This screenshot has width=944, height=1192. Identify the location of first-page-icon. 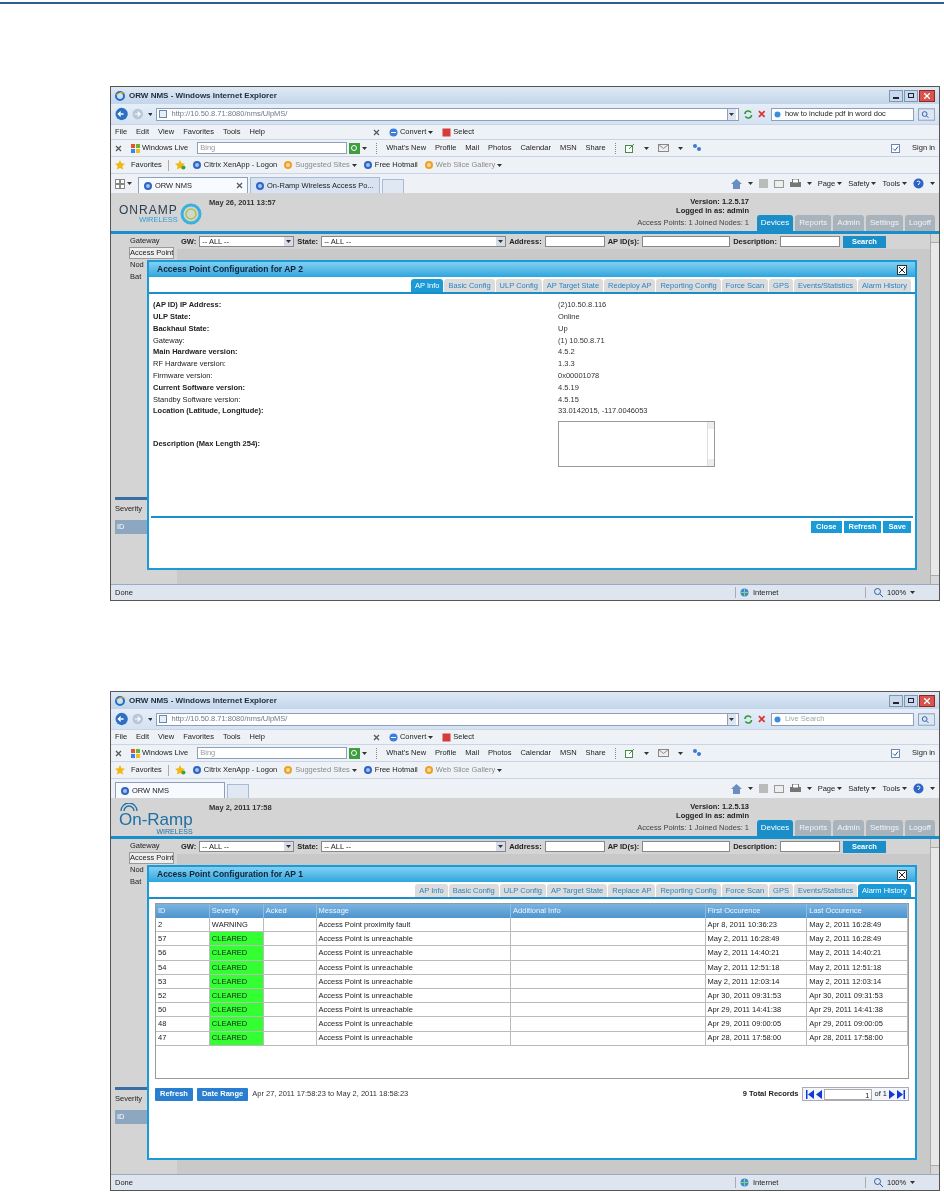
(810, 1094).